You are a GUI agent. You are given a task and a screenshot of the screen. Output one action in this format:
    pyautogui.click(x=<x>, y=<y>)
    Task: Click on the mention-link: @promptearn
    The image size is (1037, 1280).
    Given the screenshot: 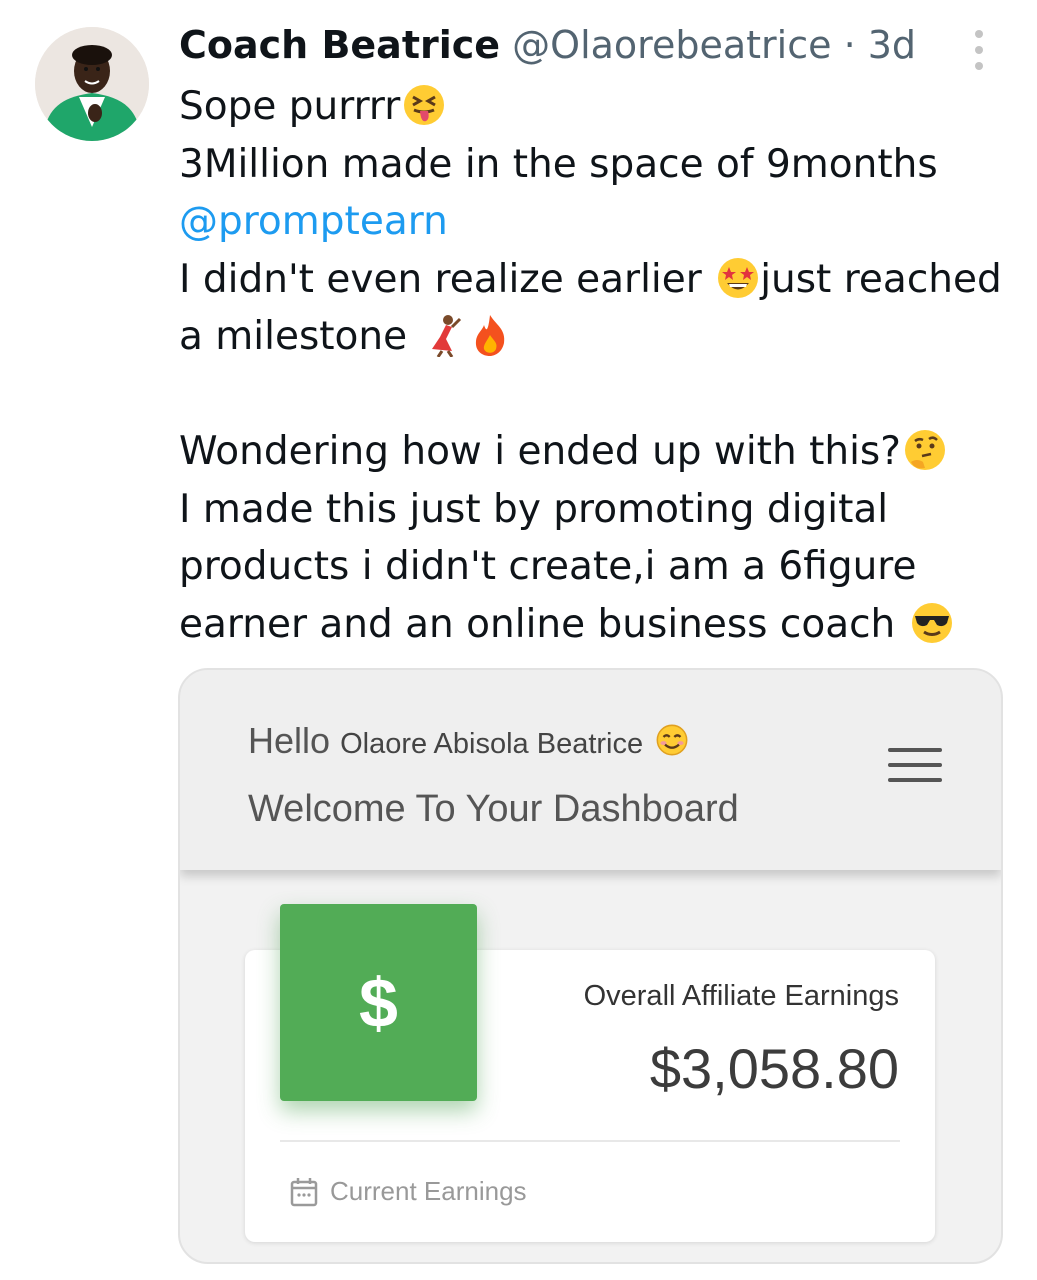 What is the action you would take?
    pyautogui.click(x=313, y=221)
    